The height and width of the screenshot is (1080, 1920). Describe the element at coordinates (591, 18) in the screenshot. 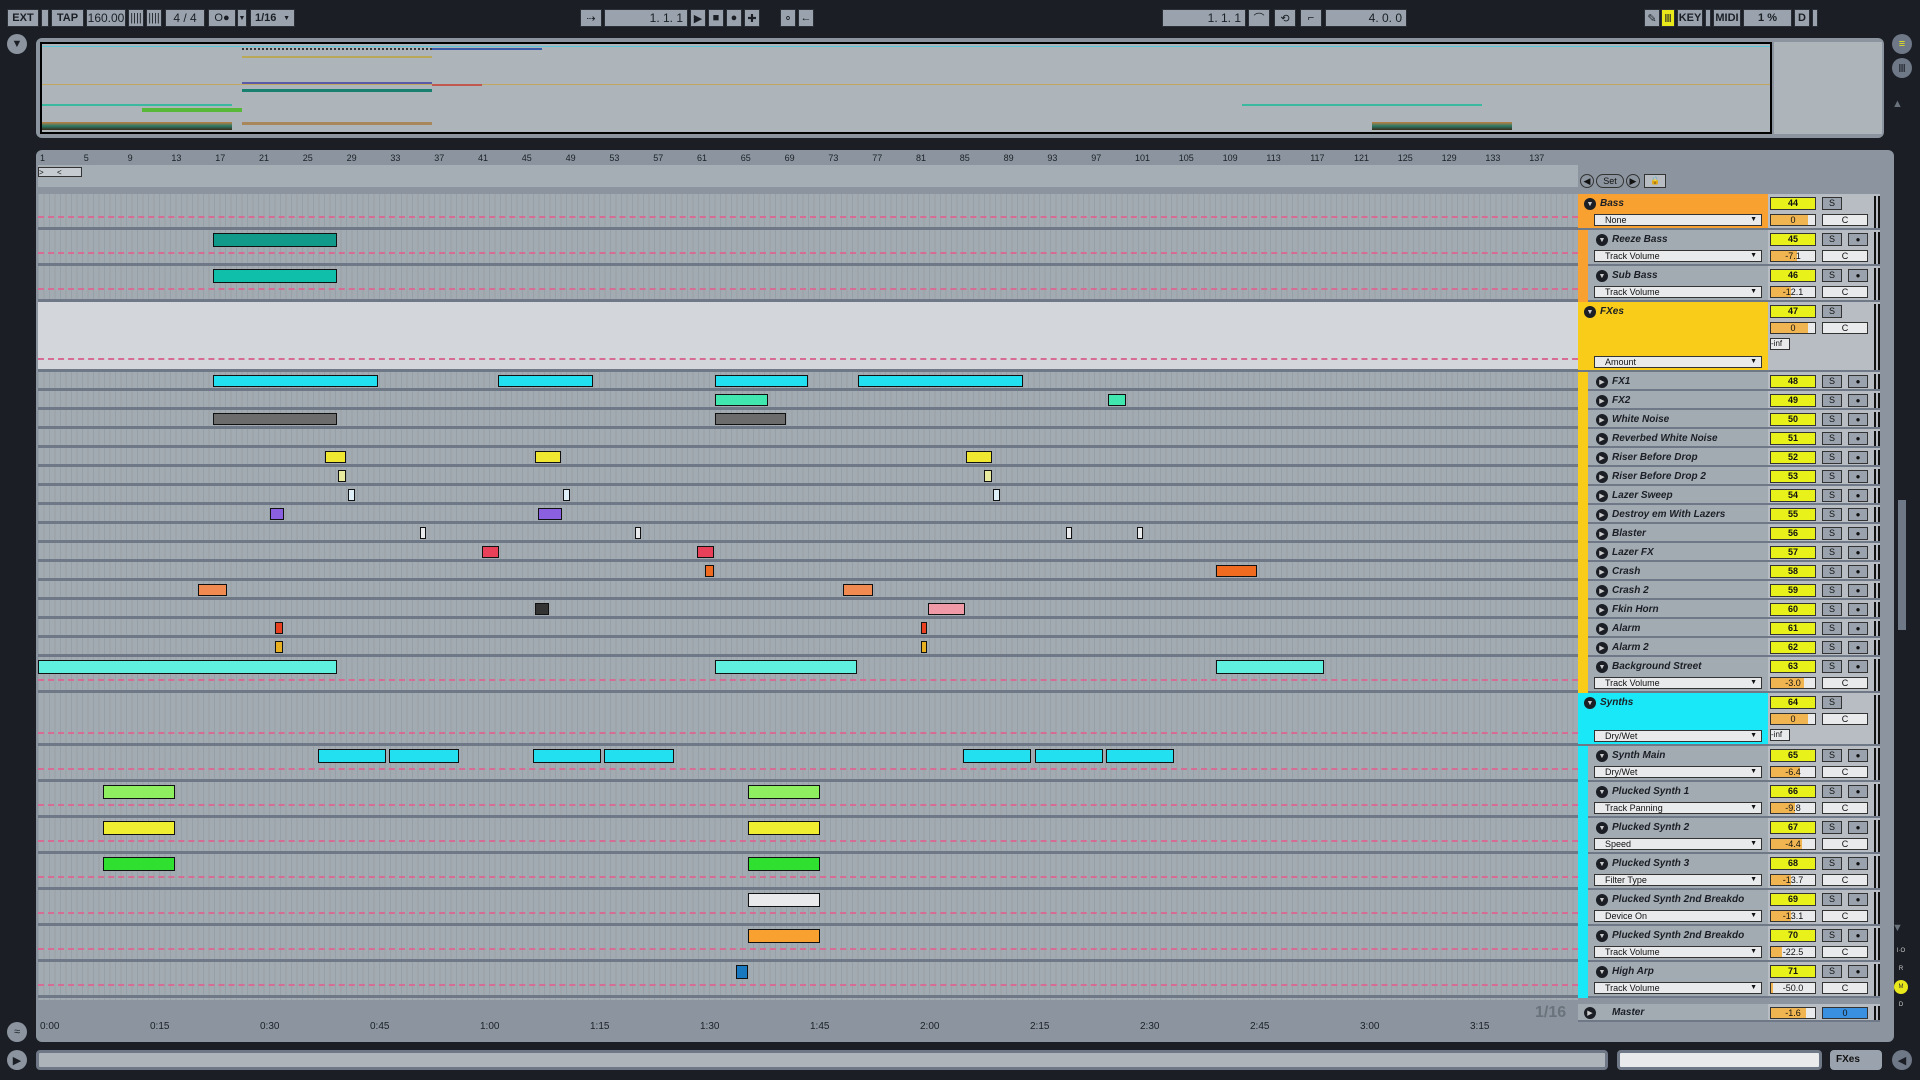

I see `follow-icon: ⇢` at that location.